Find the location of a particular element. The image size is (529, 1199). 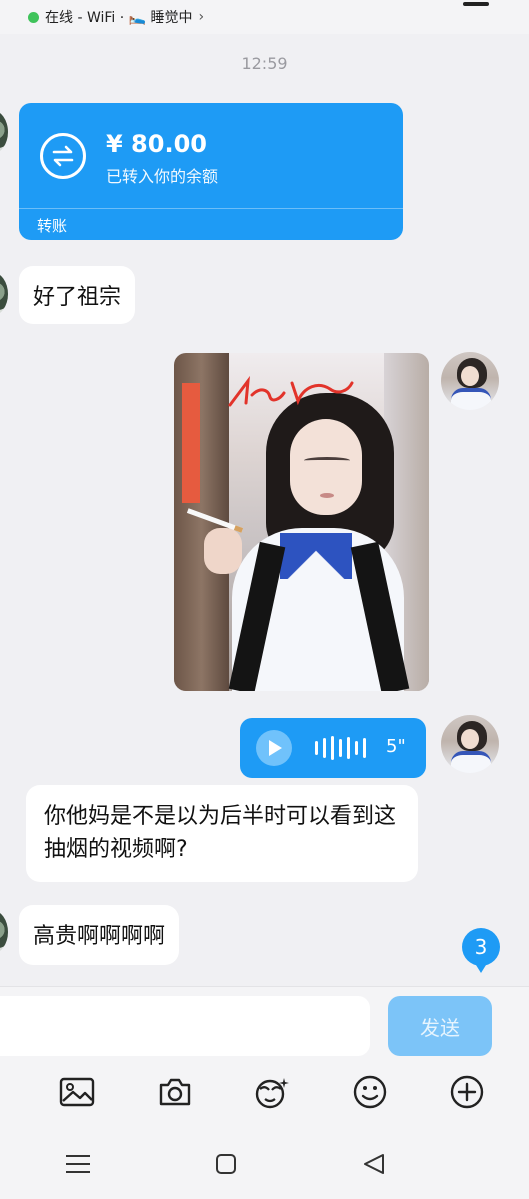

transfer-label: 转账 is located at coordinates (52, 226).